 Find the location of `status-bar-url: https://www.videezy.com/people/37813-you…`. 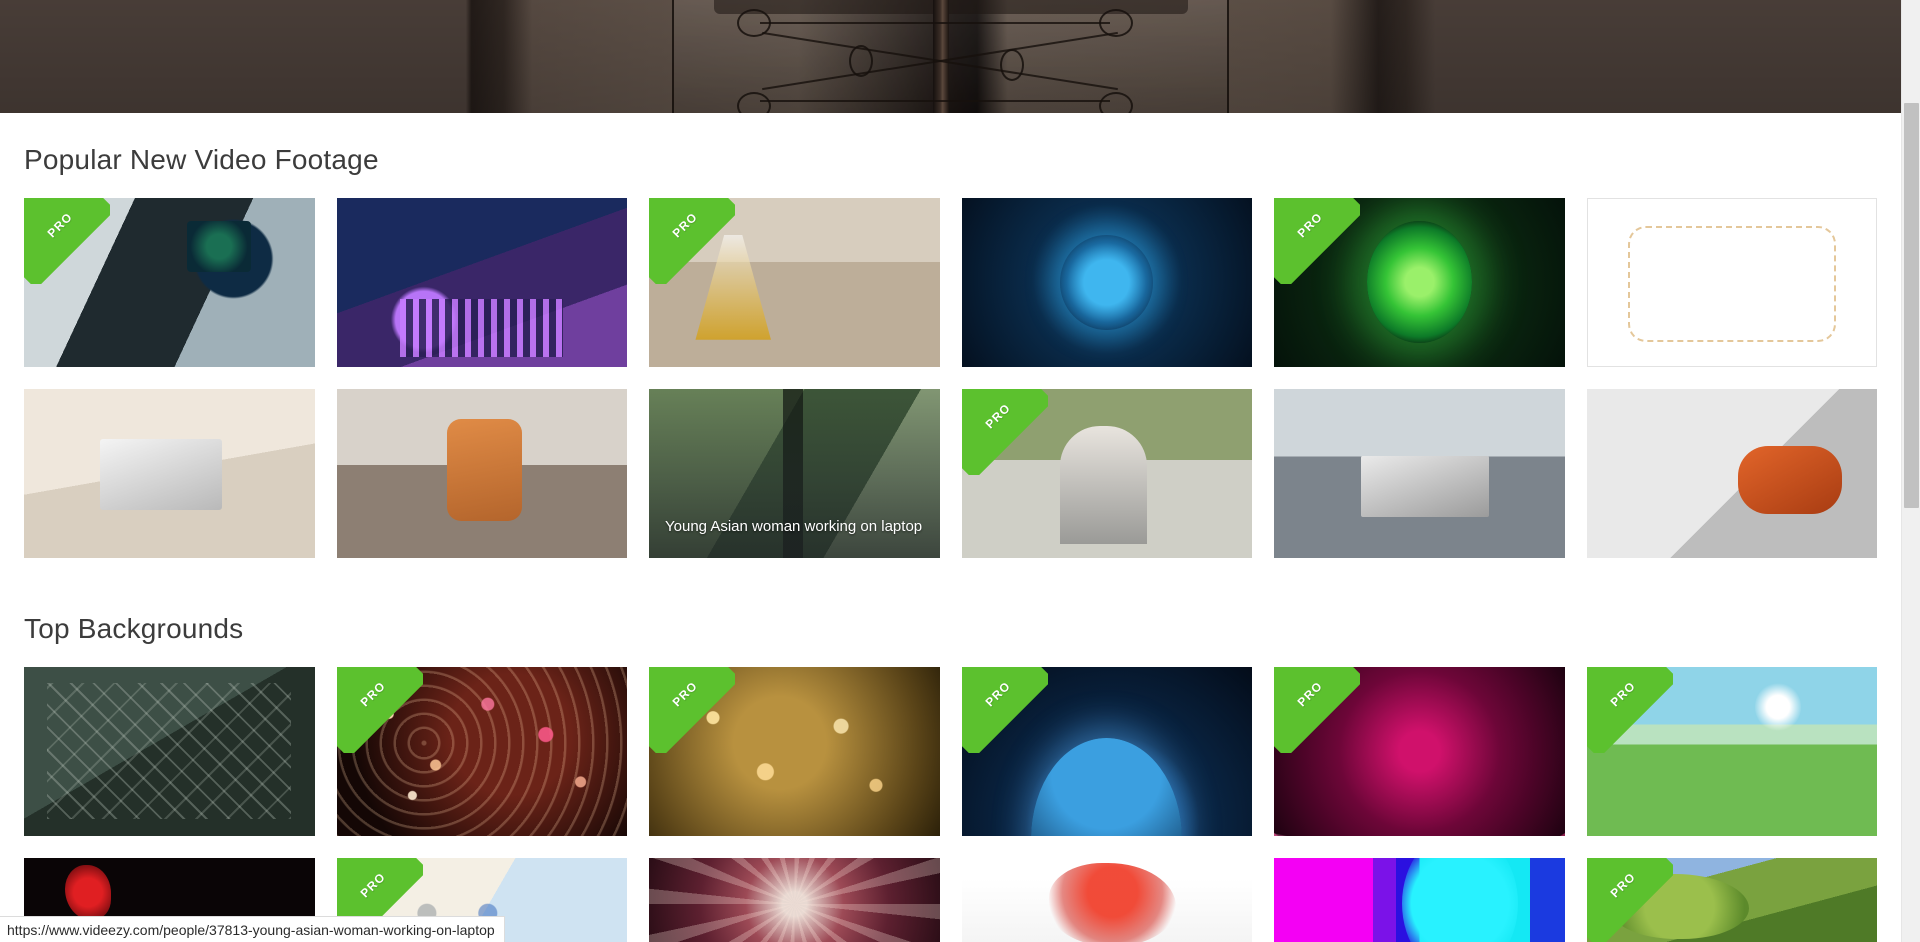

status-bar-url: https://www.videezy.com/people/37813-you… is located at coordinates (251, 929).